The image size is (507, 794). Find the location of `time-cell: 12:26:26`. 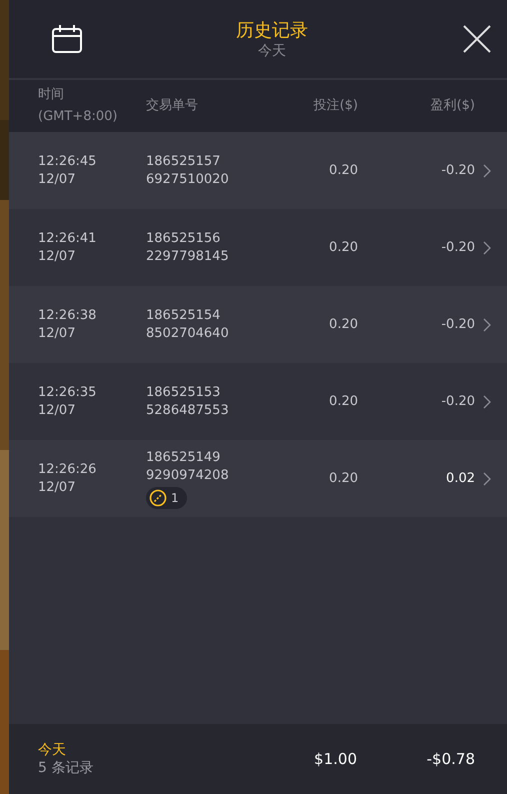

time-cell: 12:26:26 is located at coordinates (67, 469).